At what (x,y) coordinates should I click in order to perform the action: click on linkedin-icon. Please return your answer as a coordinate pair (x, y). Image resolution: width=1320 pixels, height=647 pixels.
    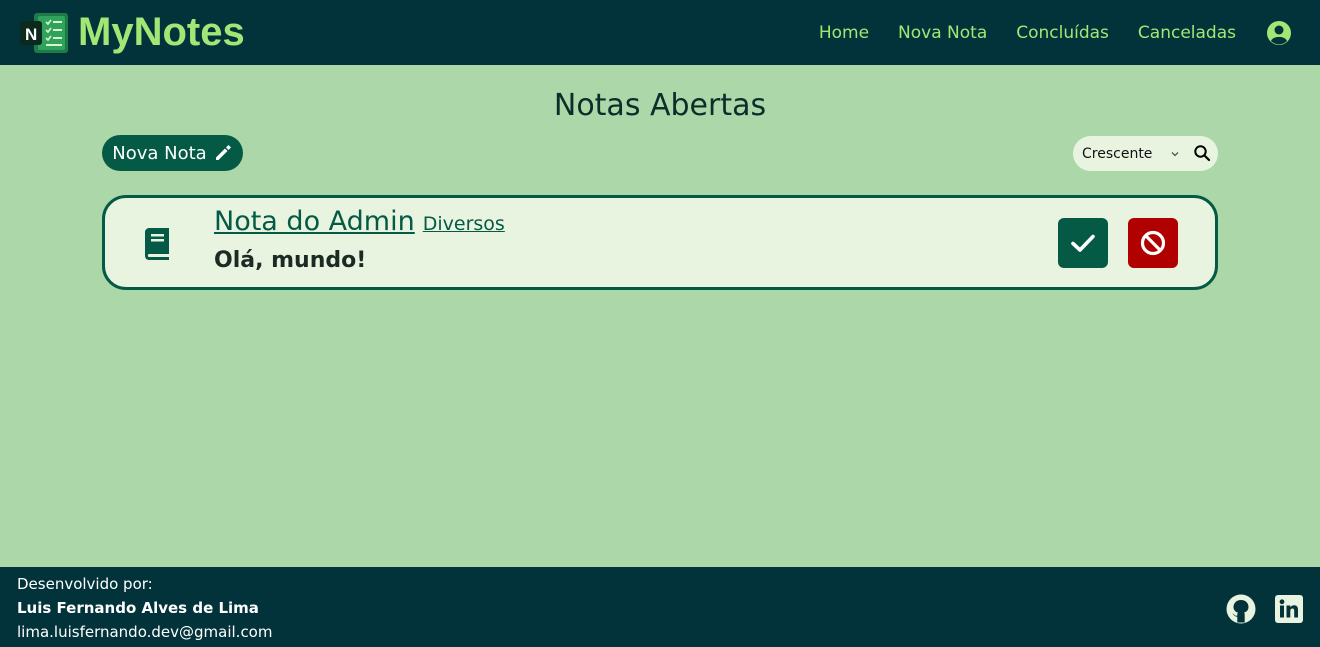
    Looking at the image, I should click on (1289, 609).